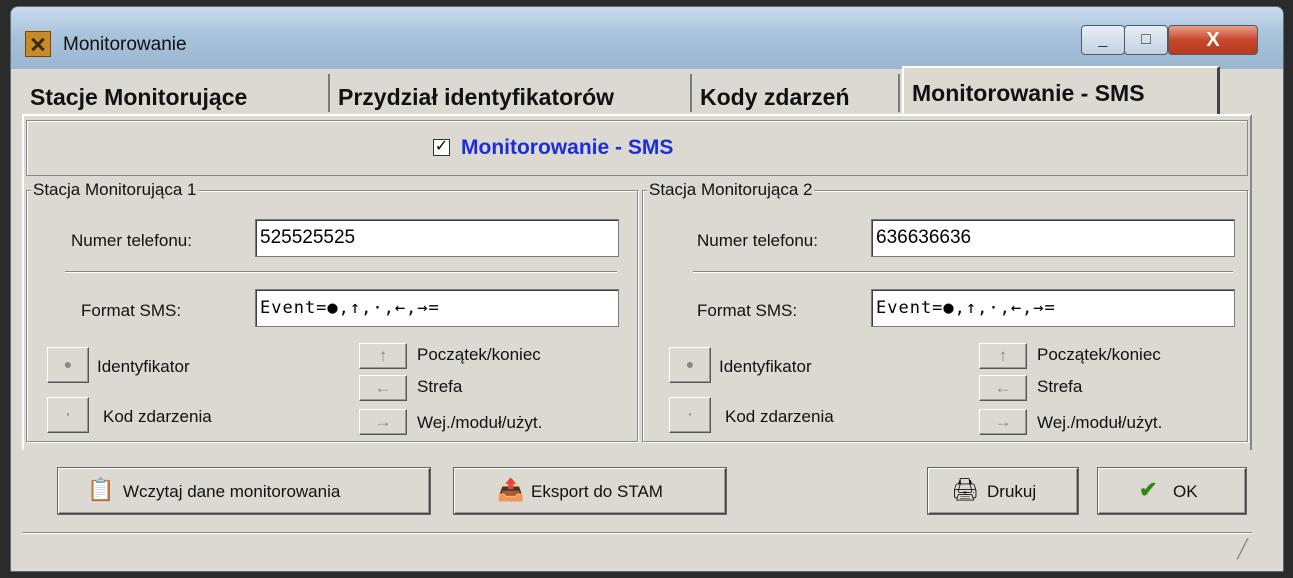 This screenshot has height=578, width=1293. I want to click on sms-enabled-label: Monitorowanie - SMS, so click(567, 148).